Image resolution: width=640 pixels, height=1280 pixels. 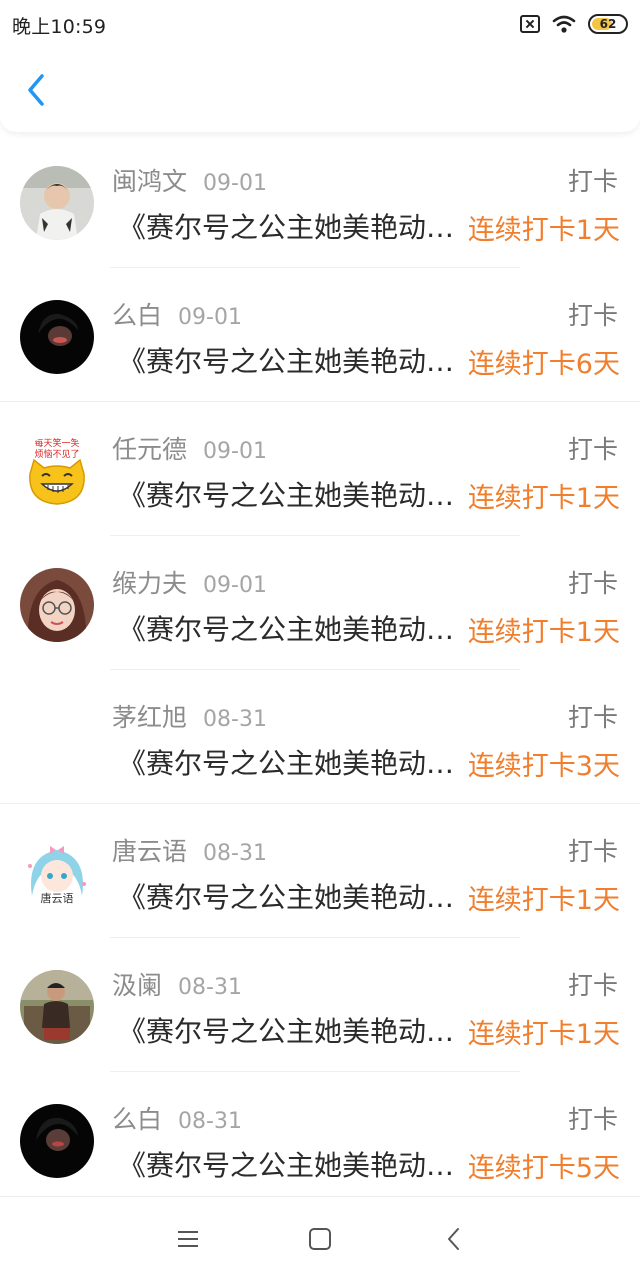 I want to click on list-item: 唐云语 唐云语 08-31 打卡 《赛尔号之公主她美艳动人》 连续打卡1天, so click(x=320, y=871).